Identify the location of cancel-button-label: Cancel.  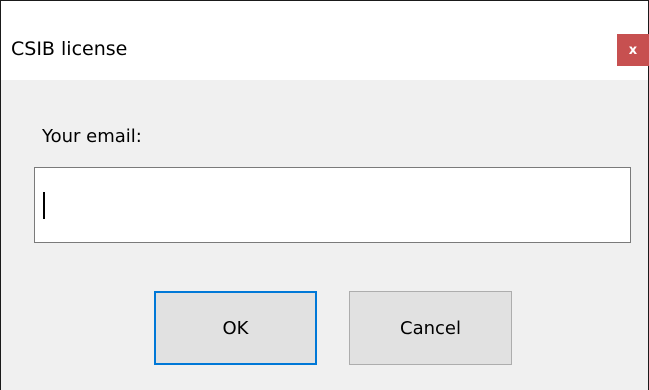
(430, 328).